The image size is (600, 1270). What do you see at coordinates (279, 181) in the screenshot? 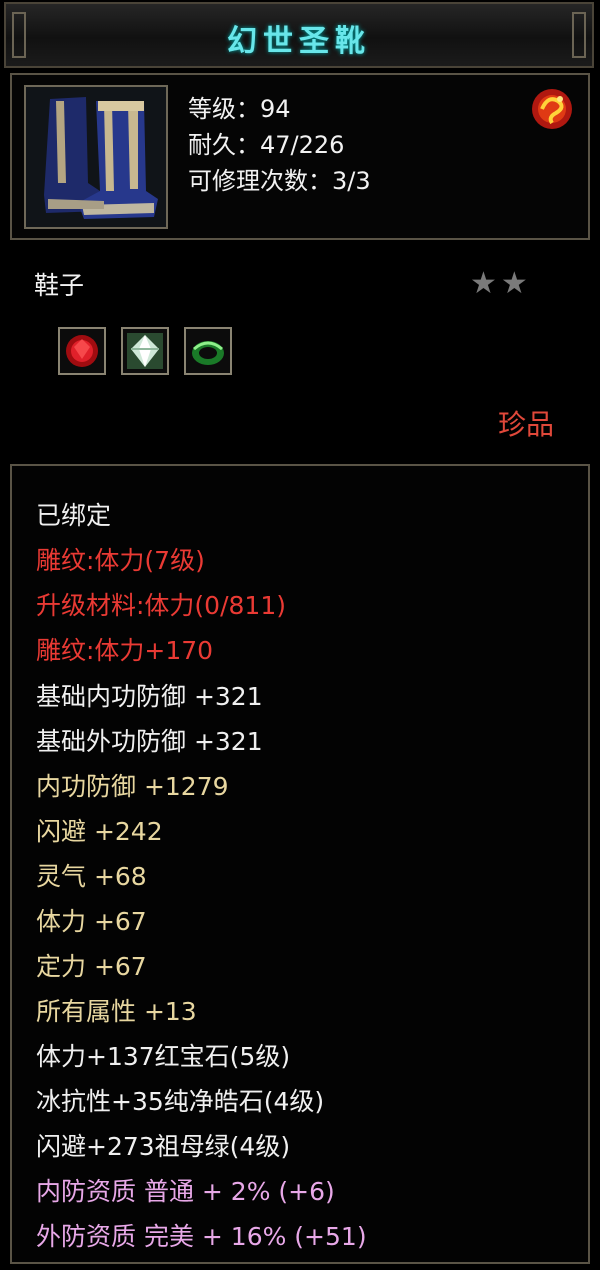
I see `repair-count-stat: 可修理次数：3/3` at bounding box center [279, 181].